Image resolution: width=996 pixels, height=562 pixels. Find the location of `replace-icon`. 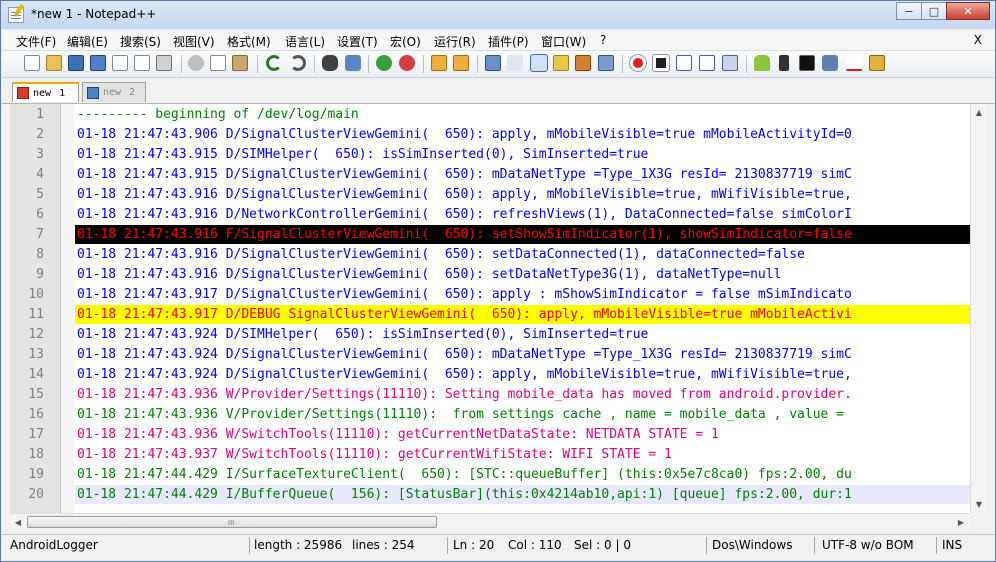

replace-icon is located at coordinates (353, 63).